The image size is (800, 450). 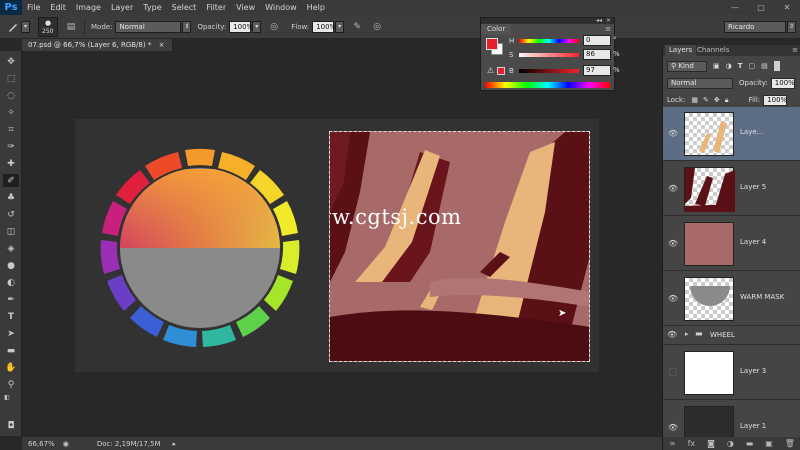 What do you see at coordinates (11, 129) in the screenshot?
I see `crop-tool-icon: ⌗` at bounding box center [11, 129].